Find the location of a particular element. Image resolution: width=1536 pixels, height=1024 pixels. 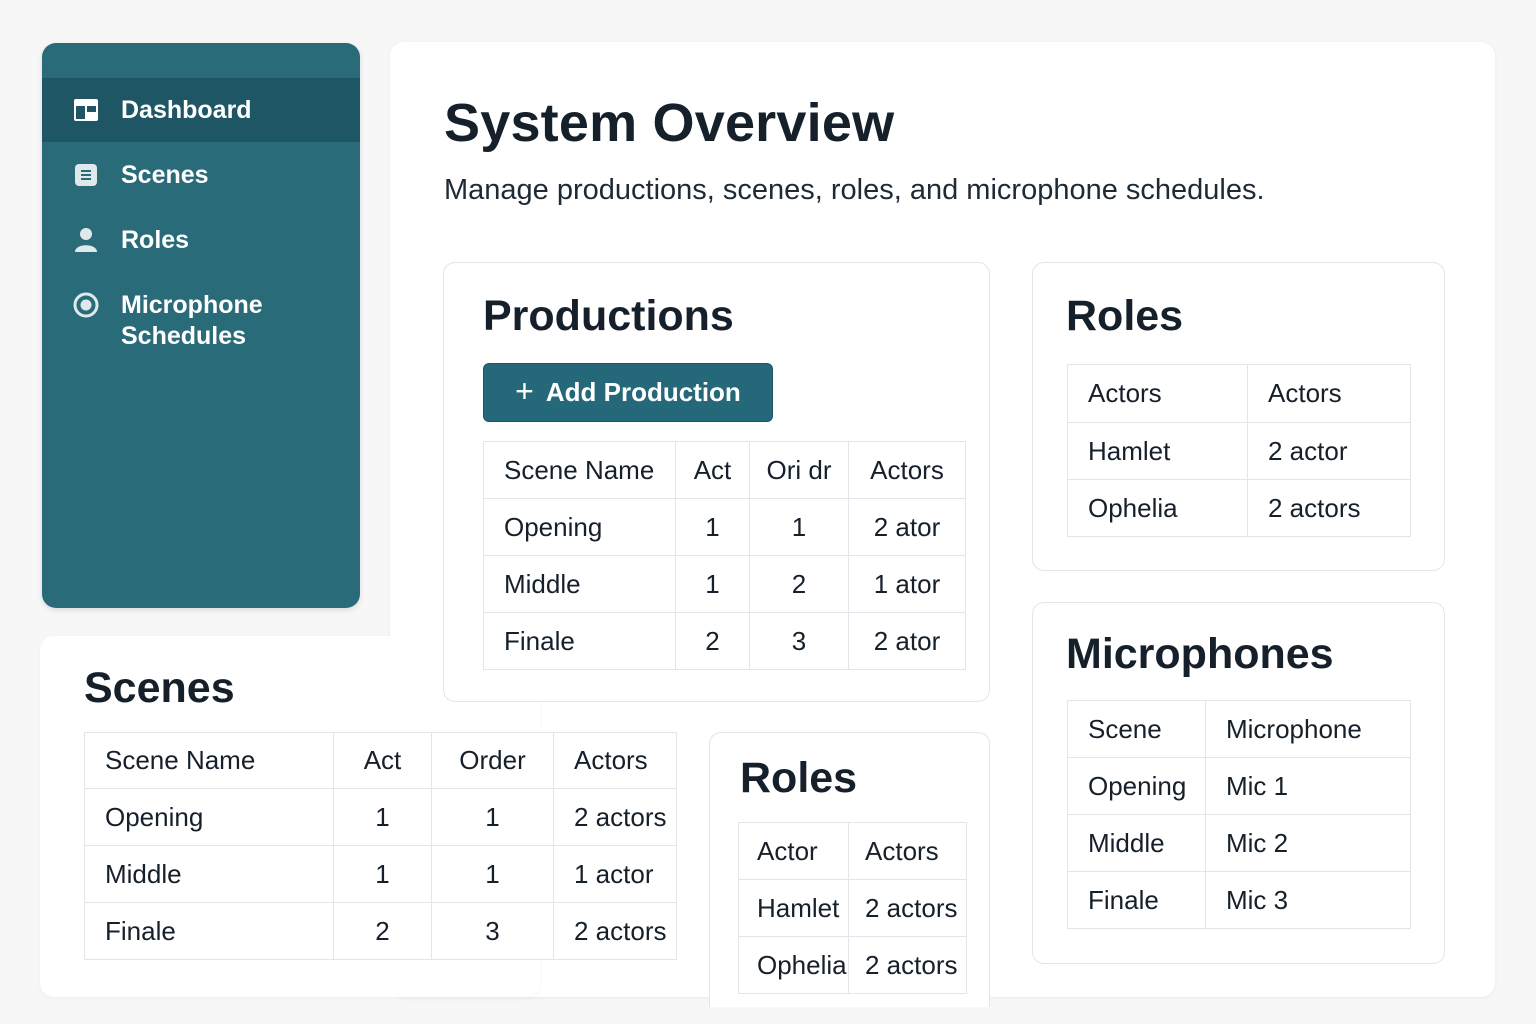

table-row: Hamlet 2 actors is located at coordinates (852, 908).